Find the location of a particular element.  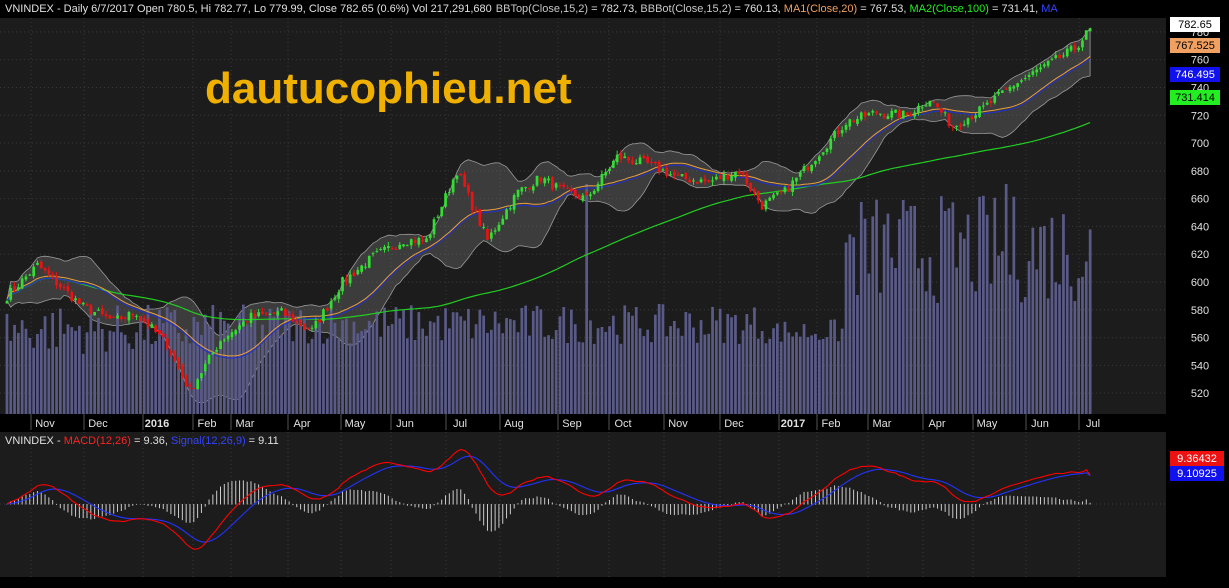

date-tick-label: Feb is located at coordinates (831, 424).